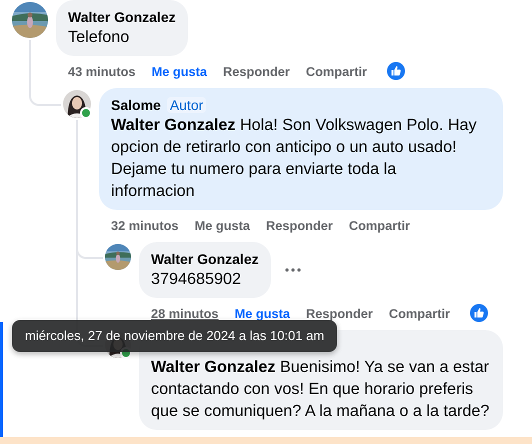 Image resolution: width=532 pixels, height=444 pixels. I want to click on timestamp-link: 32 minutos, so click(145, 225).